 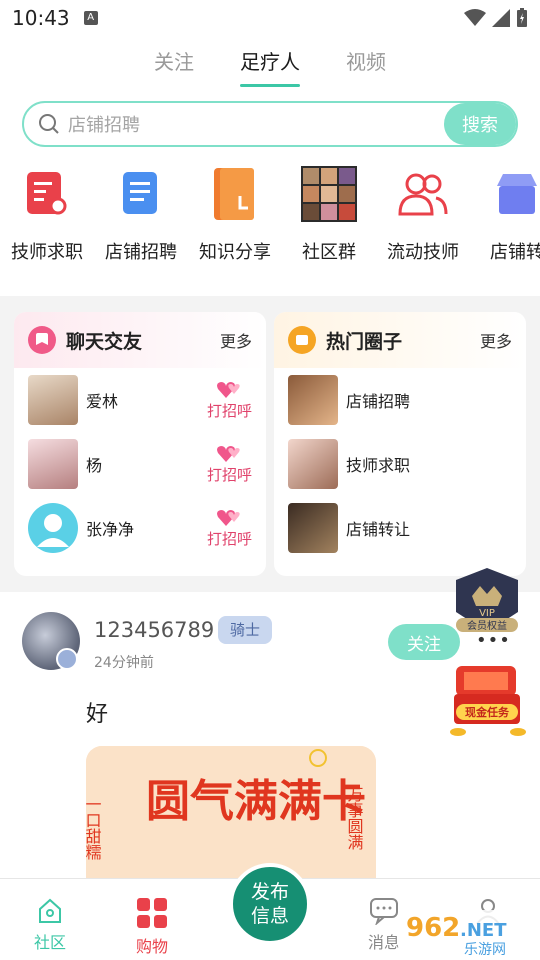 I want to click on people-icon, so click(x=423, y=194).